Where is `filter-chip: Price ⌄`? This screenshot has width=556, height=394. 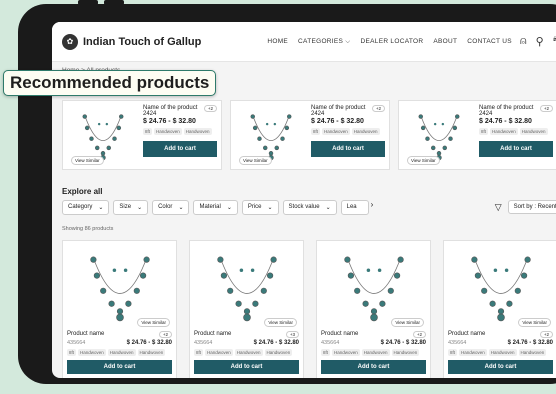
filter-chip: Price ⌄ is located at coordinates (260, 207).